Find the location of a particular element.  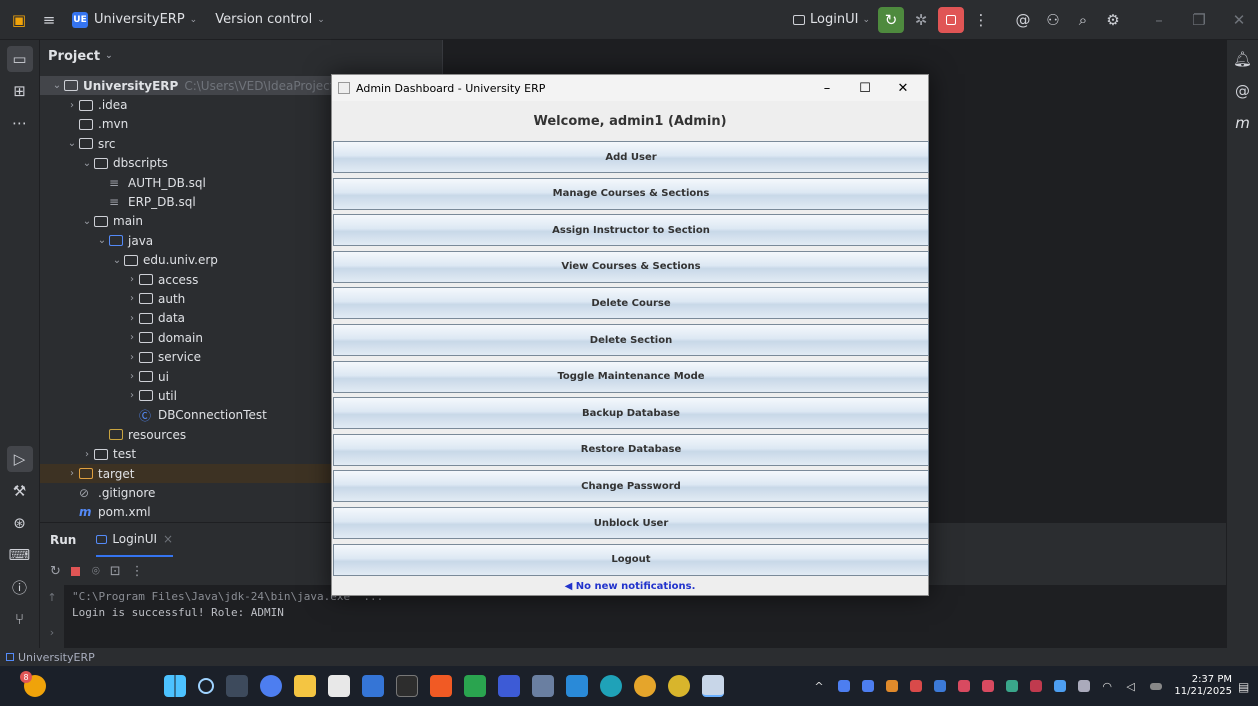

dialog-maximize-button: ☐ is located at coordinates (865, 88).